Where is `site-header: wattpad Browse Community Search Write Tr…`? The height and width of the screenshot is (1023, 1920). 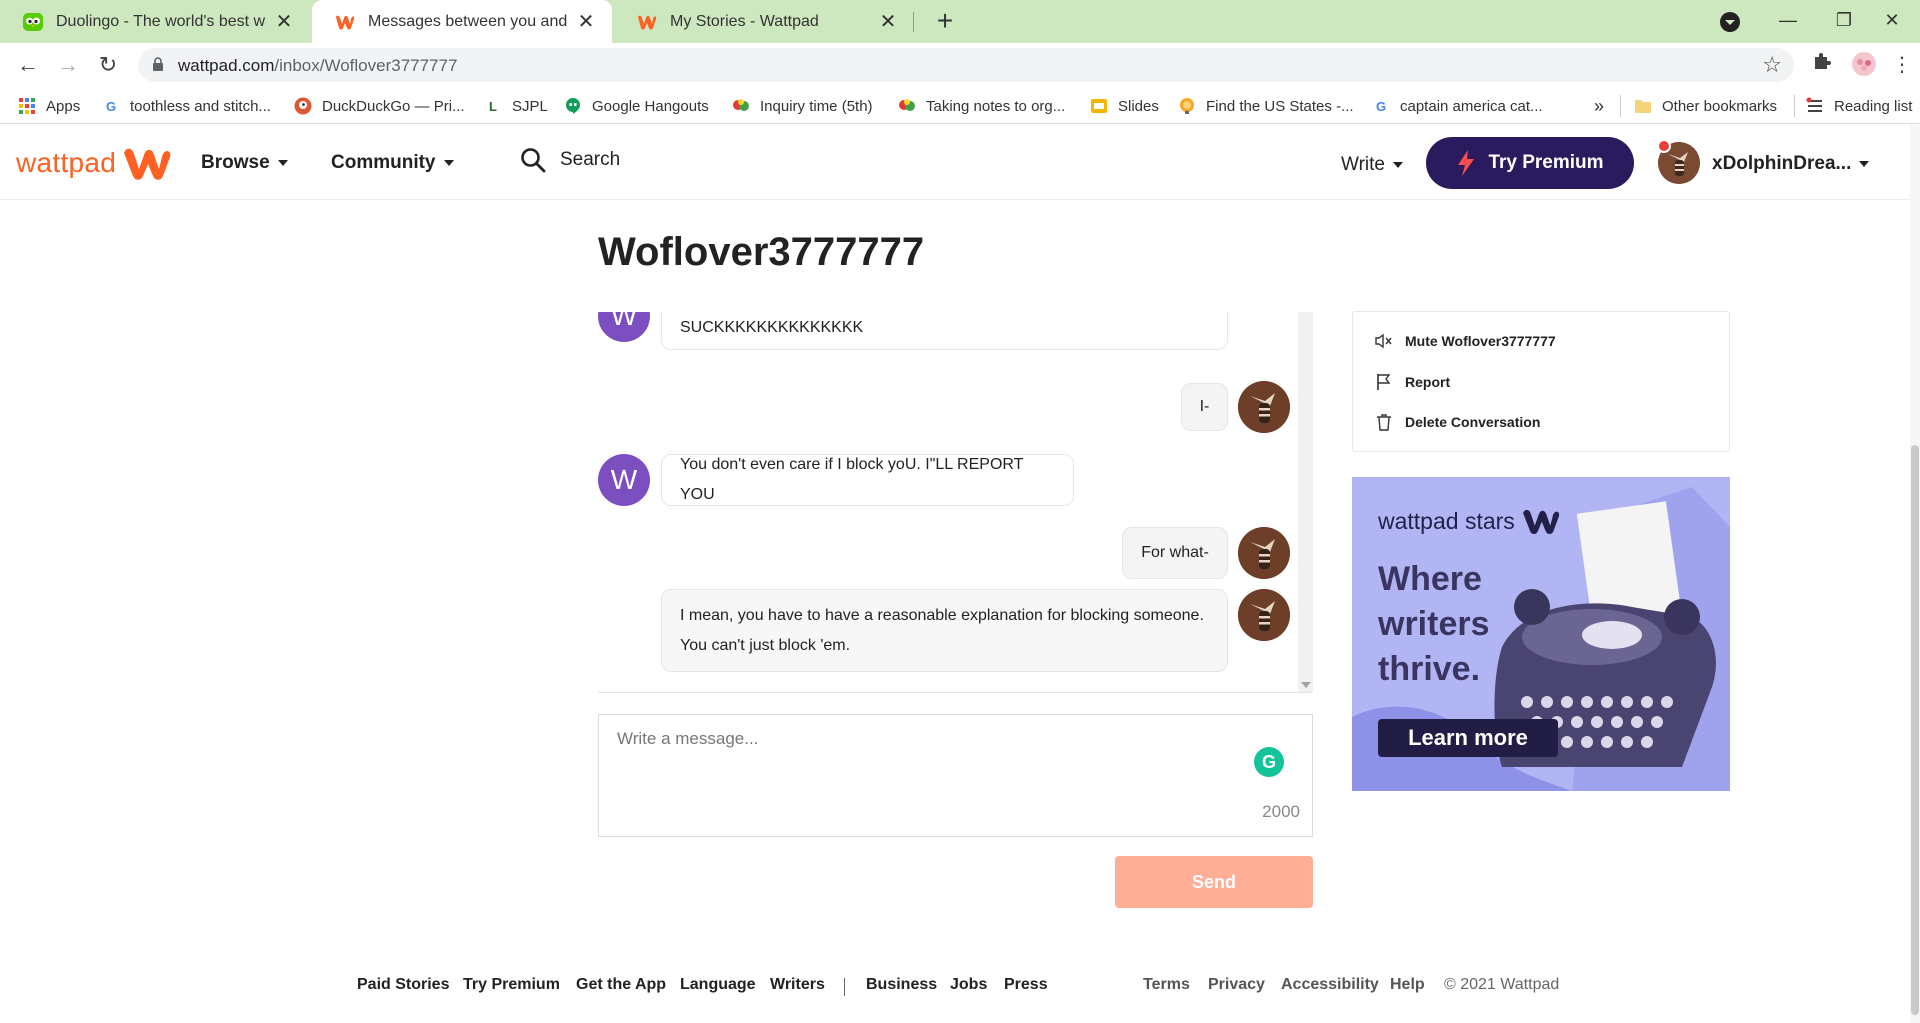 site-header: wattpad Browse Community Search Write Tr… is located at coordinates (955, 162).